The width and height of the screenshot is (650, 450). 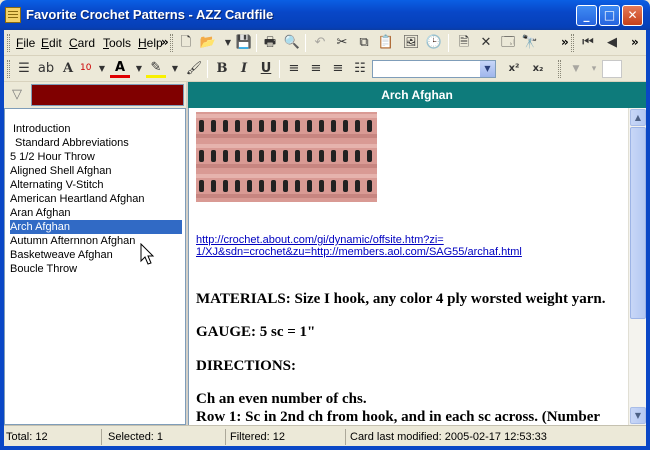 I want to click on undo-icon: ↶, so click(x=320, y=43).